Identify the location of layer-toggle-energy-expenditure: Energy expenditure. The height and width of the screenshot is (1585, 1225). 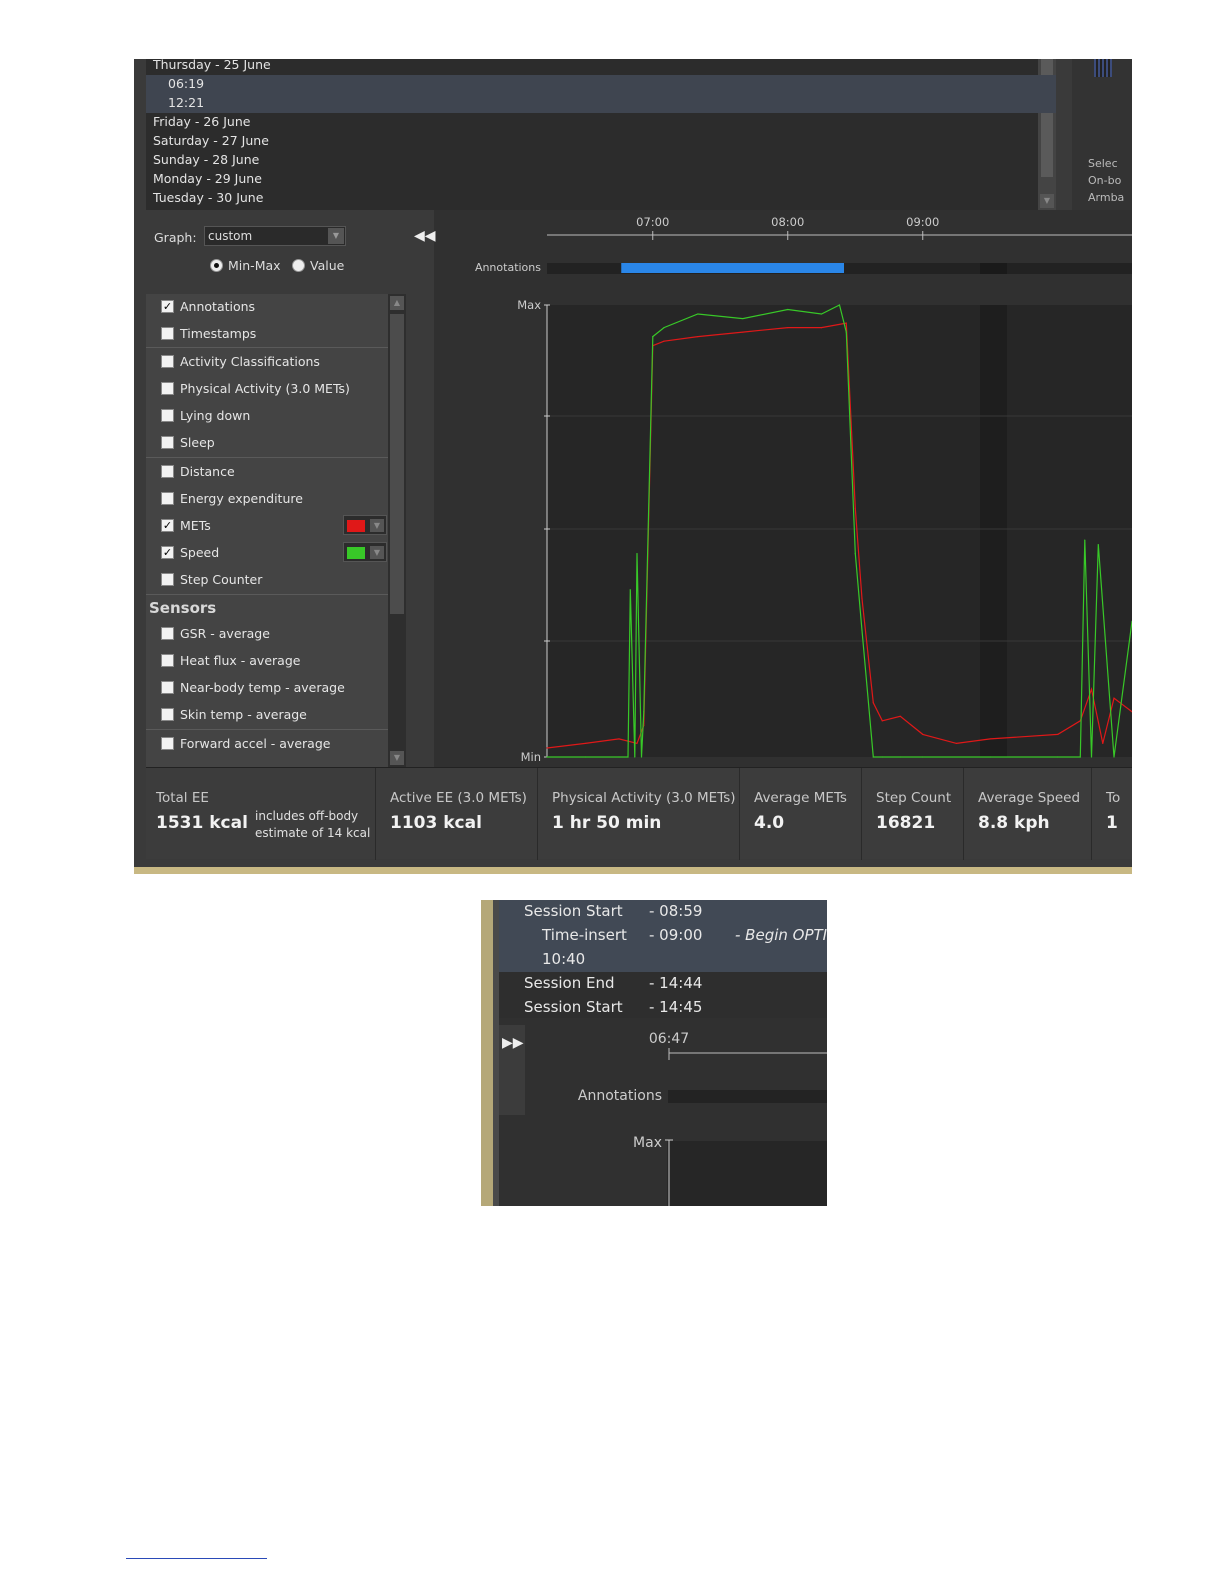
(232, 498).